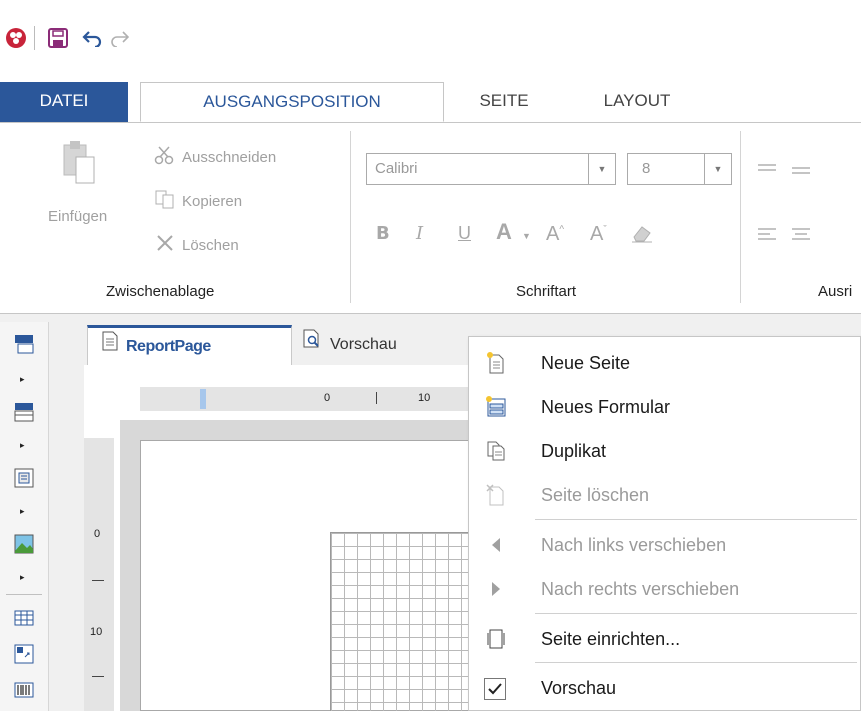  Describe the element at coordinates (168, 346) in the screenshot. I see `tab-report-page-label: ReportPage` at that location.